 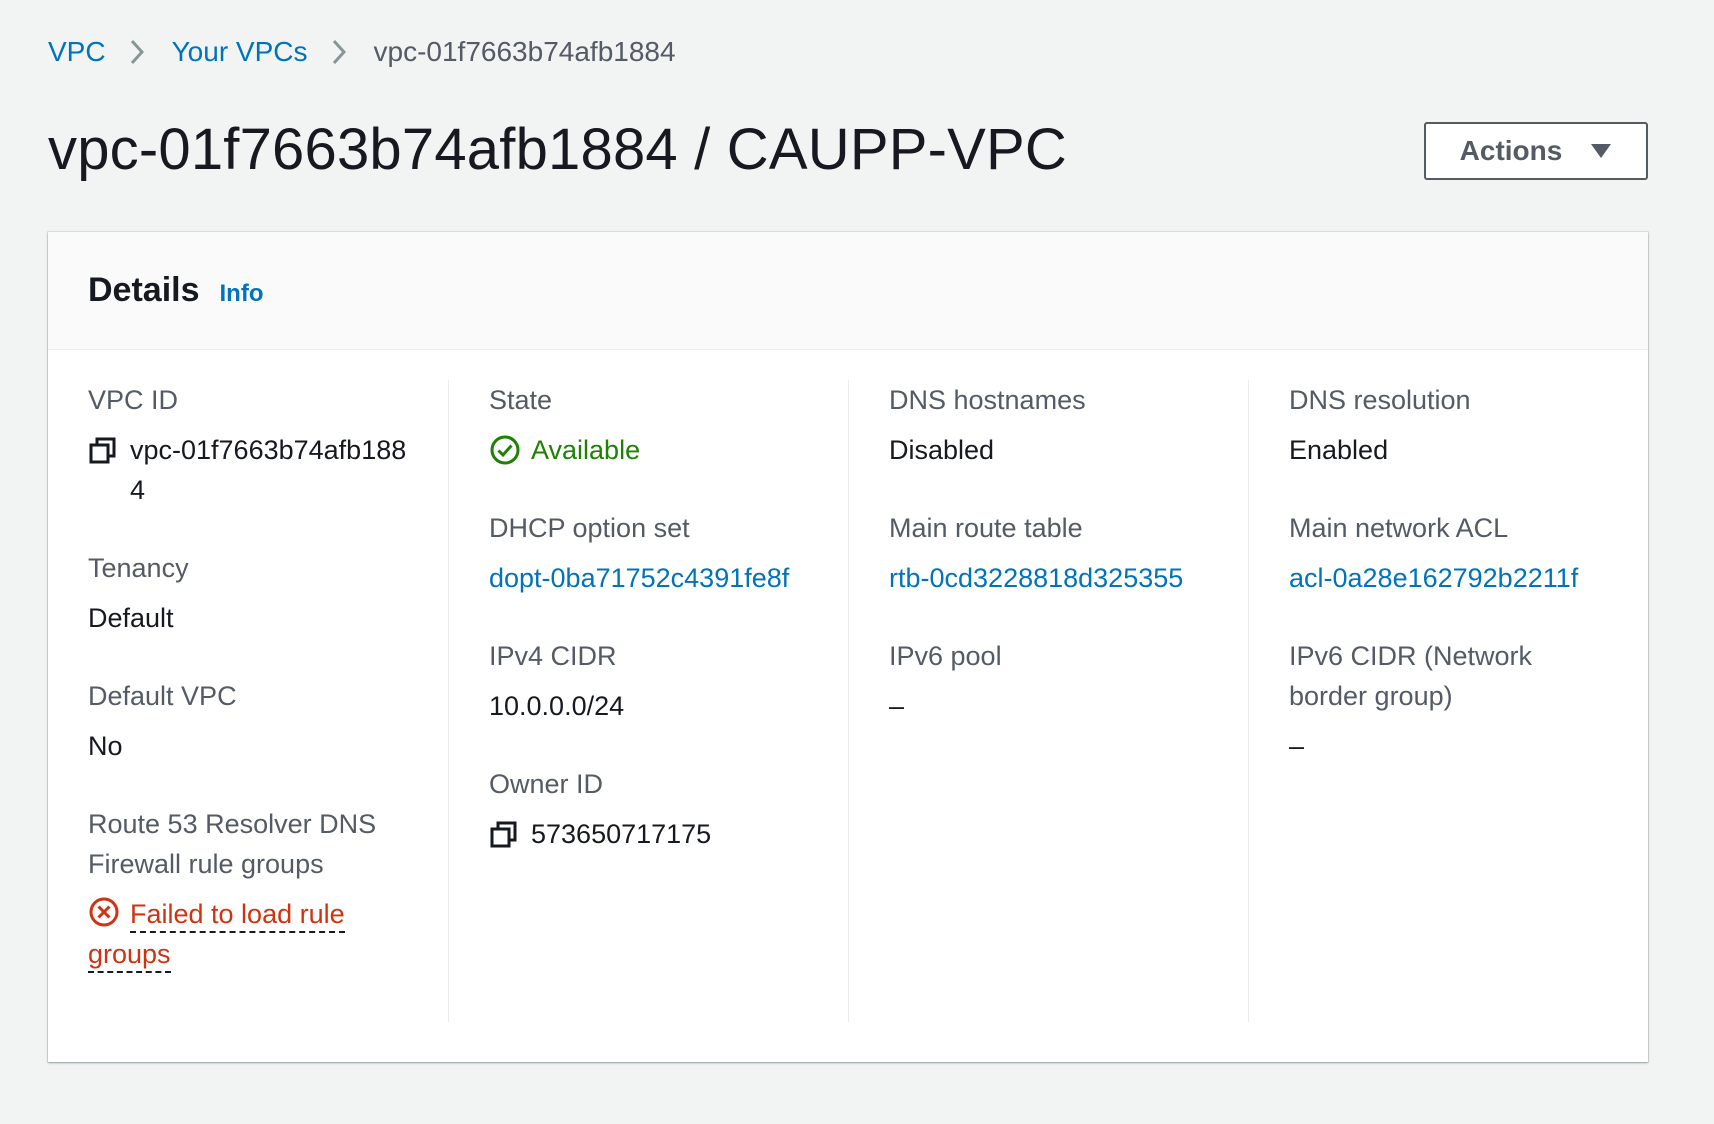 What do you see at coordinates (986, 528) in the screenshot?
I see `field-label: Main route table` at bounding box center [986, 528].